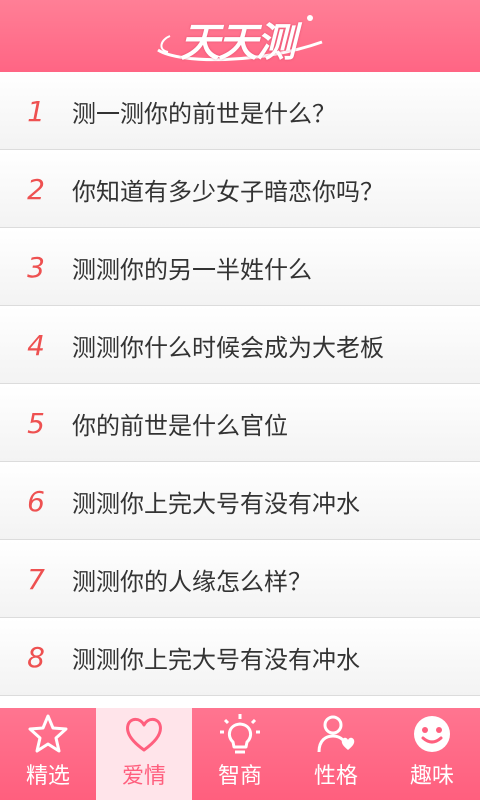 This screenshot has height=800, width=480. What do you see at coordinates (180, 425) in the screenshot?
I see `item-title: 你的前世是什么官位` at bounding box center [180, 425].